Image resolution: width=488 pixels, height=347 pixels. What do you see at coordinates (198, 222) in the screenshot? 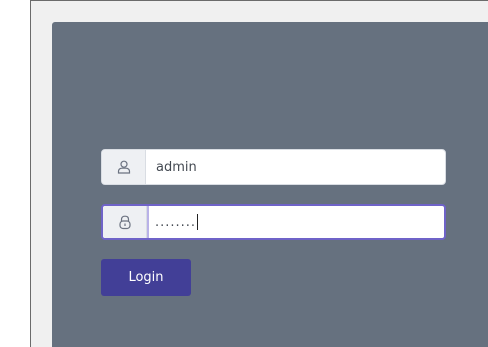
I see `text-caret` at bounding box center [198, 222].